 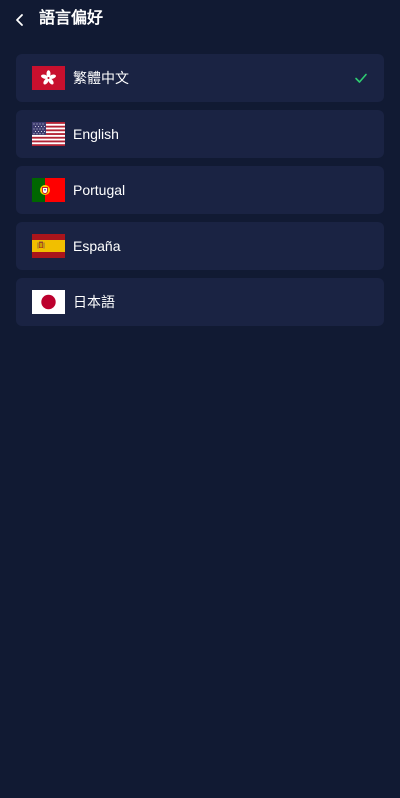 I want to click on language-label: 日本語, so click(x=94, y=302).